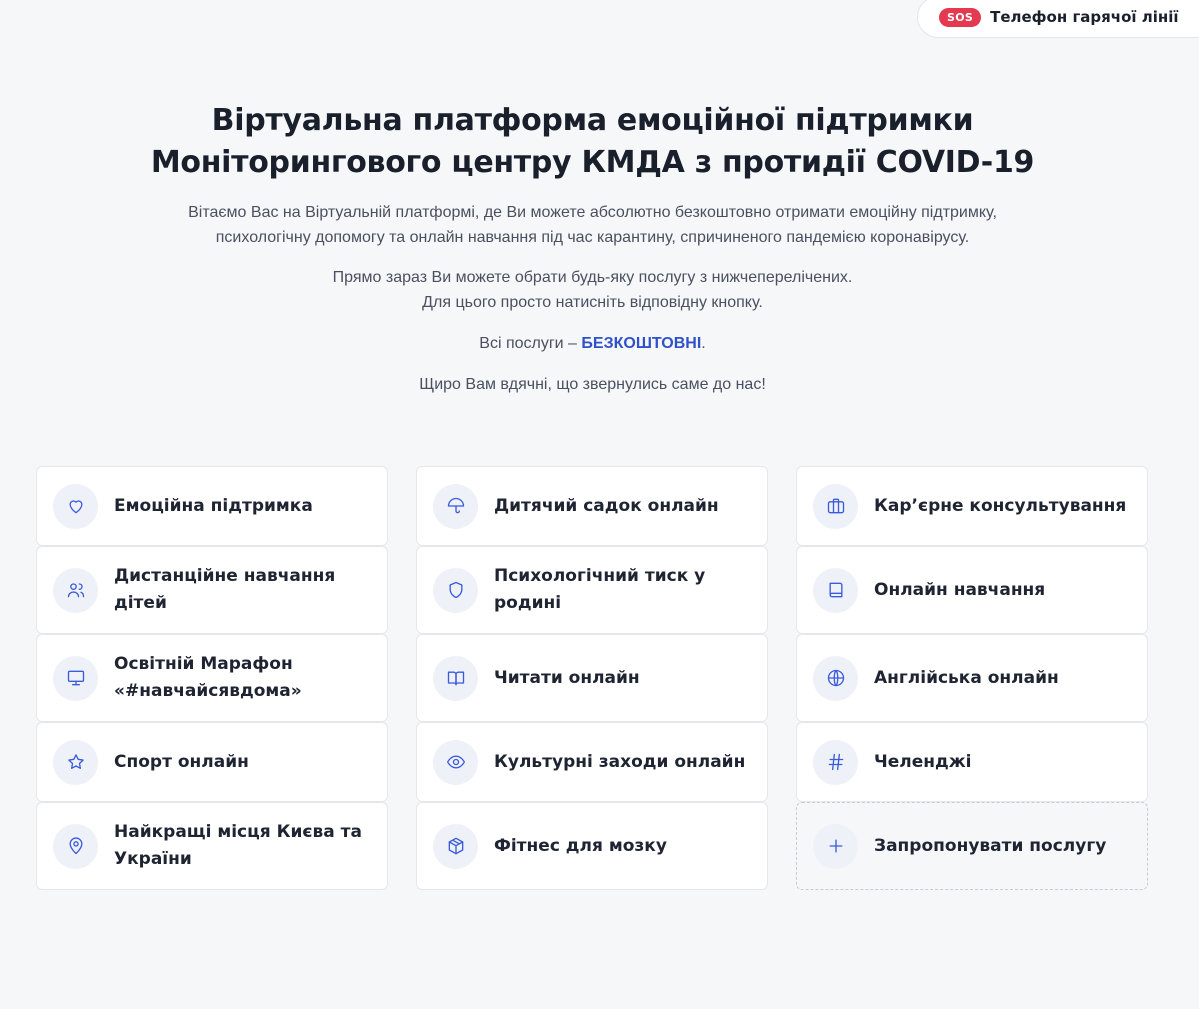  Describe the element at coordinates (620, 761) in the screenshot. I see `service-label: Культурні заходи онлайн` at that location.